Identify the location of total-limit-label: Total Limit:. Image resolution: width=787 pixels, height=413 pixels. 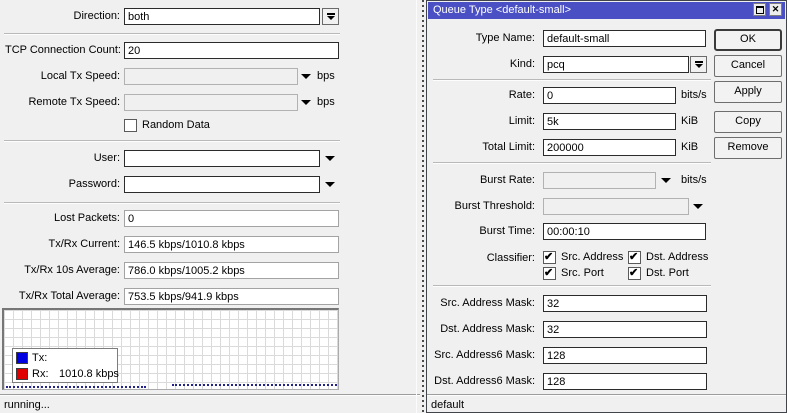
(508, 147).